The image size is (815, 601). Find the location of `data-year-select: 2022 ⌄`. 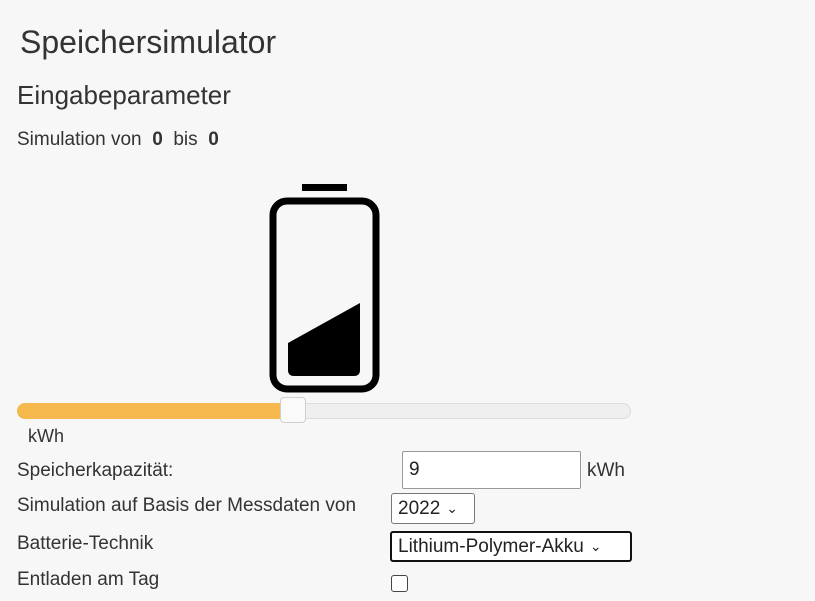

data-year-select: 2022 ⌄ is located at coordinates (433, 508).